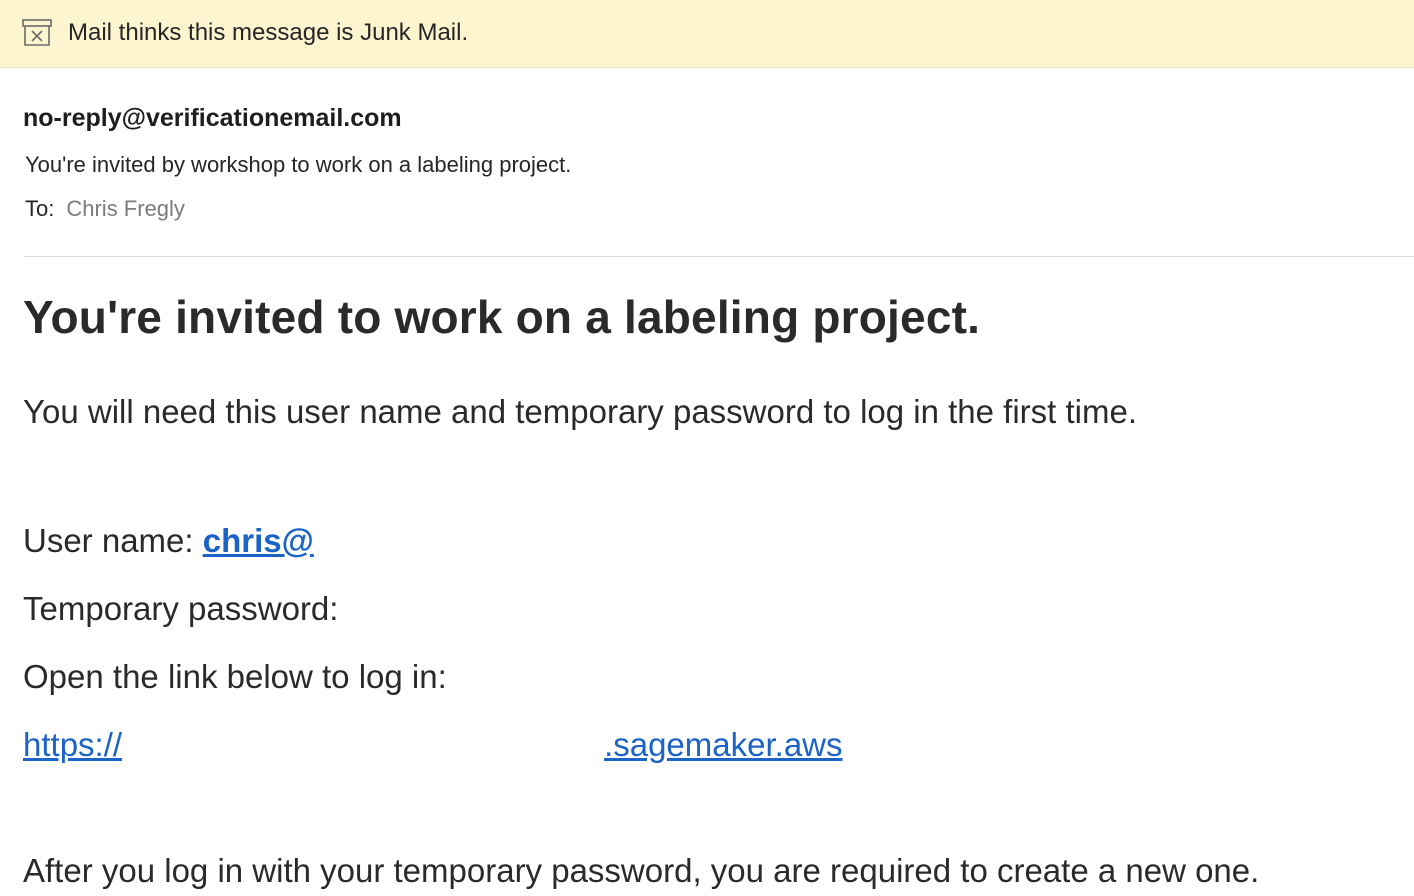  I want to click on password-row: Temporary password:, so click(180, 609).